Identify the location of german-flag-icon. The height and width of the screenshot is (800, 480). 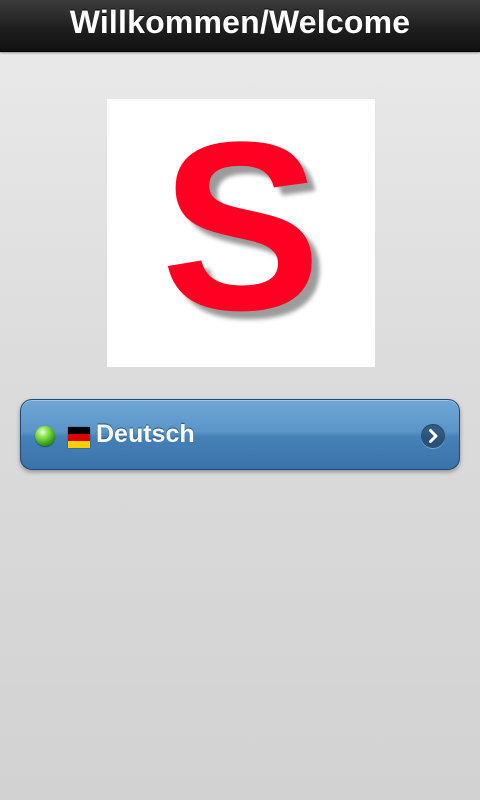
(79, 437).